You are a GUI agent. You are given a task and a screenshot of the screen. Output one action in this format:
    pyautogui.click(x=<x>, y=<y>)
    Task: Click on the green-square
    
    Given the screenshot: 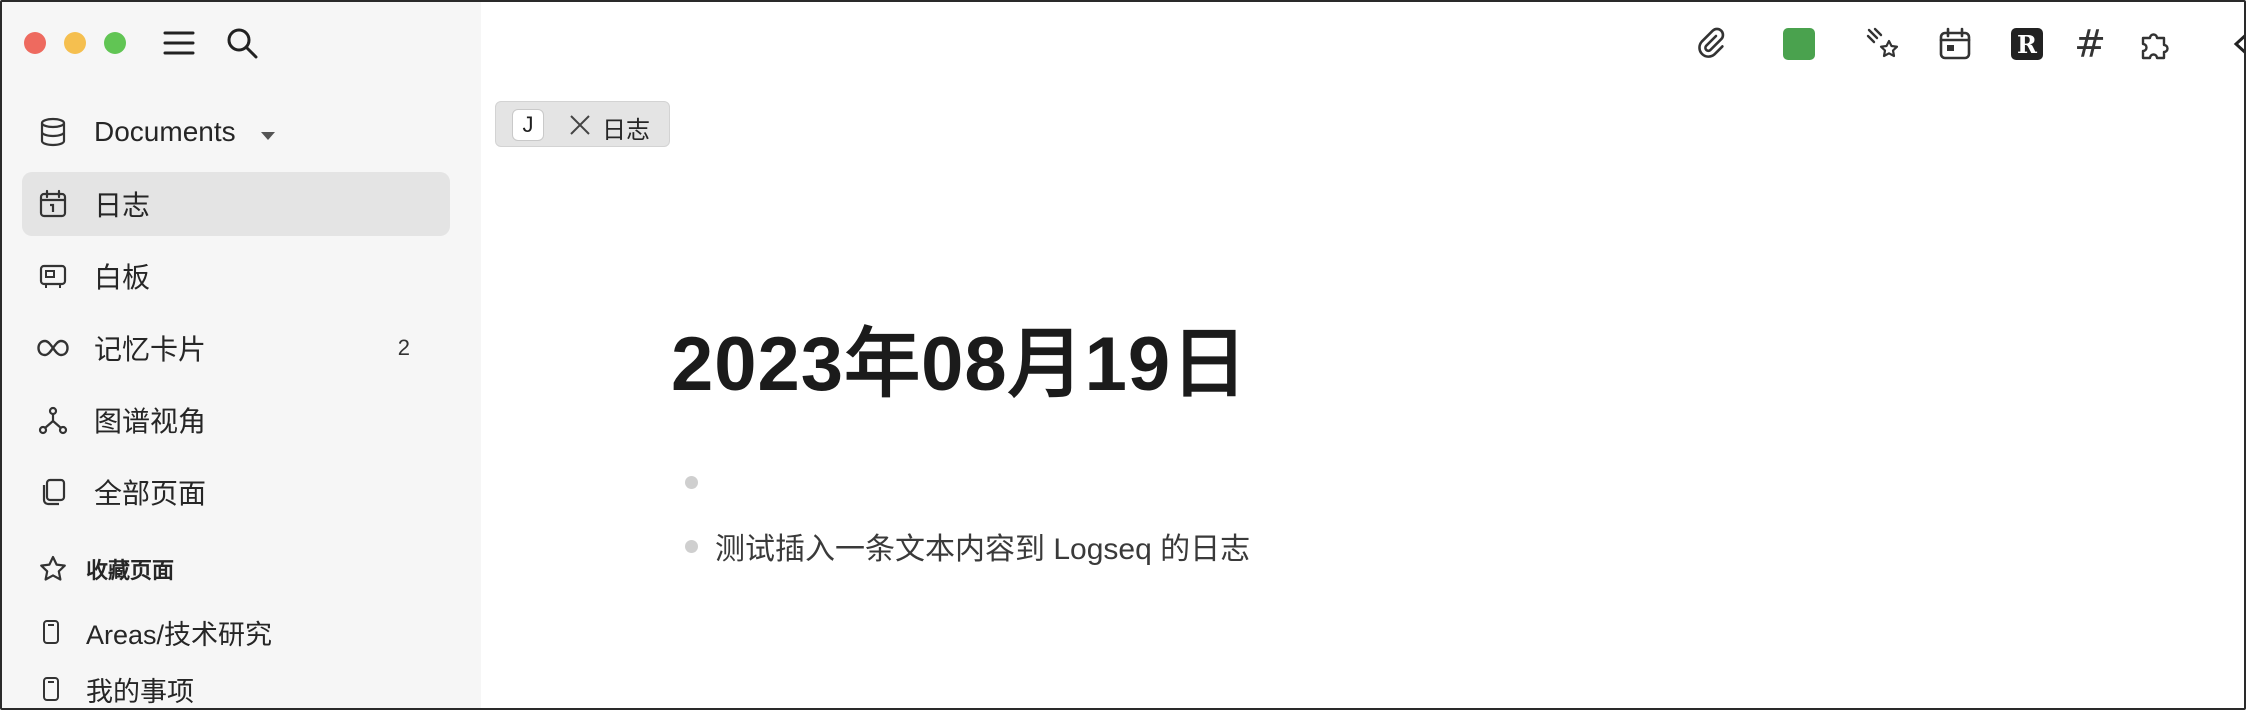 What is the action you would take?
    pyautogui.click(x=1799, y=44)
    